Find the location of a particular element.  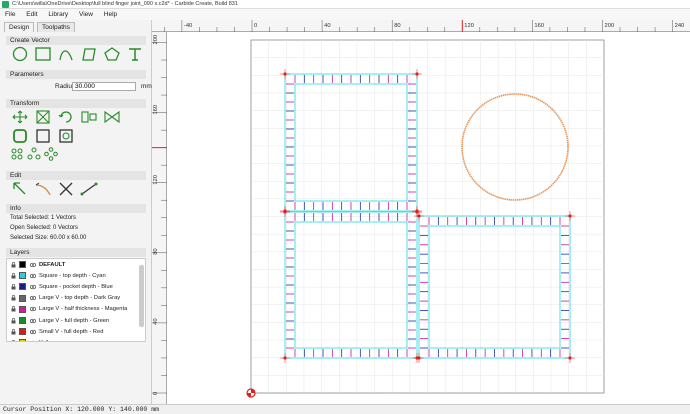

layer-name: Large V - full depth - Green is located at coordinates (74, 320).